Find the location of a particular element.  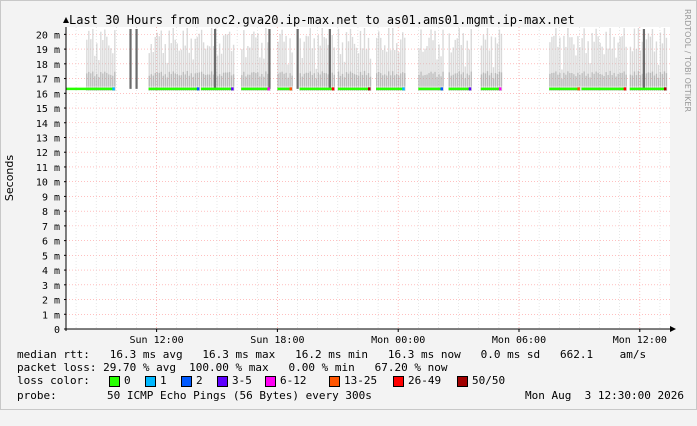

probe-description: 50 ICMP Echo Pings (56 Bytes) every 300s is located at coordinates (239, 395).